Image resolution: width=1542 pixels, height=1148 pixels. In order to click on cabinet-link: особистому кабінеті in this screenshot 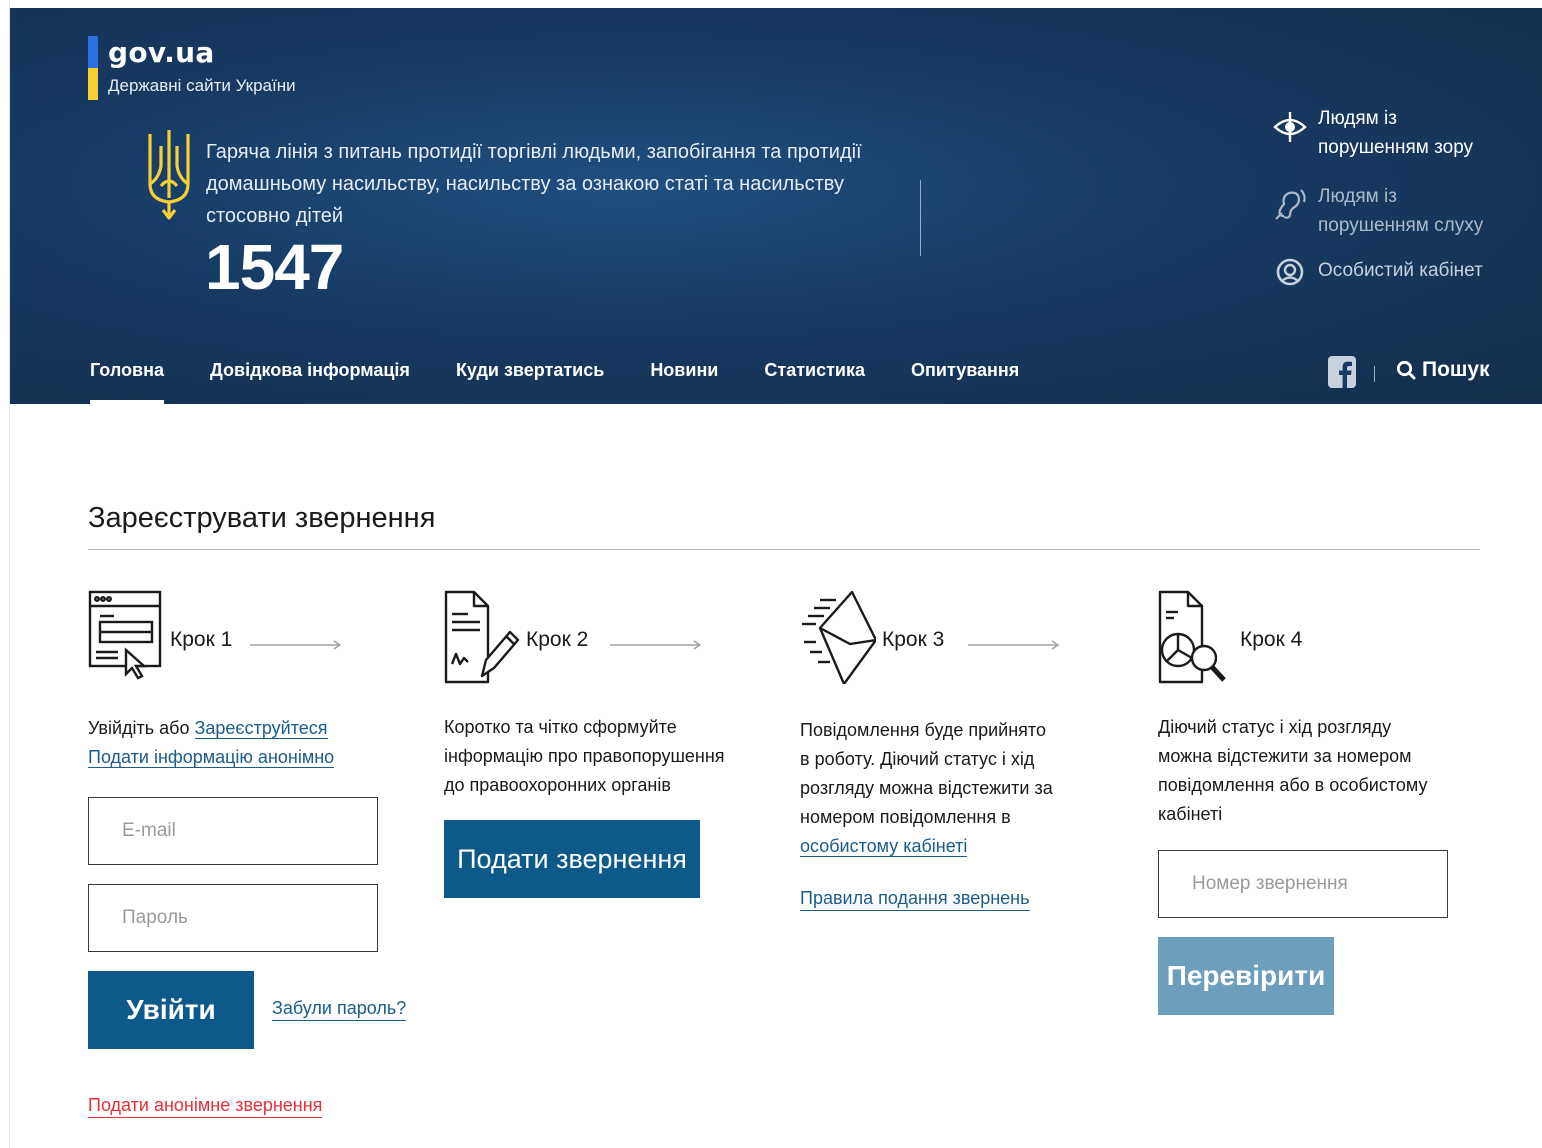, I will do `click(884, 846)`.